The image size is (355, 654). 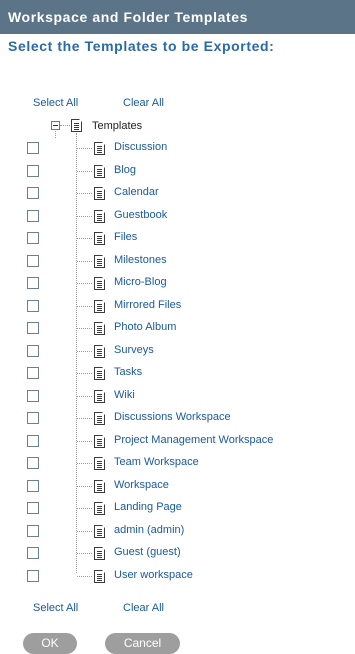 I want to click on cancel-button: Cancel, so click(x=142, y=643).